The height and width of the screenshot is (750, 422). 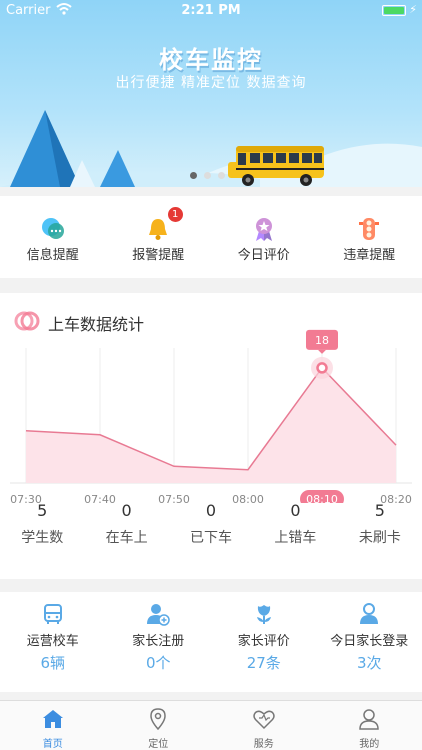 I want to click on location-pin-icon, so click(x=158, y=719).